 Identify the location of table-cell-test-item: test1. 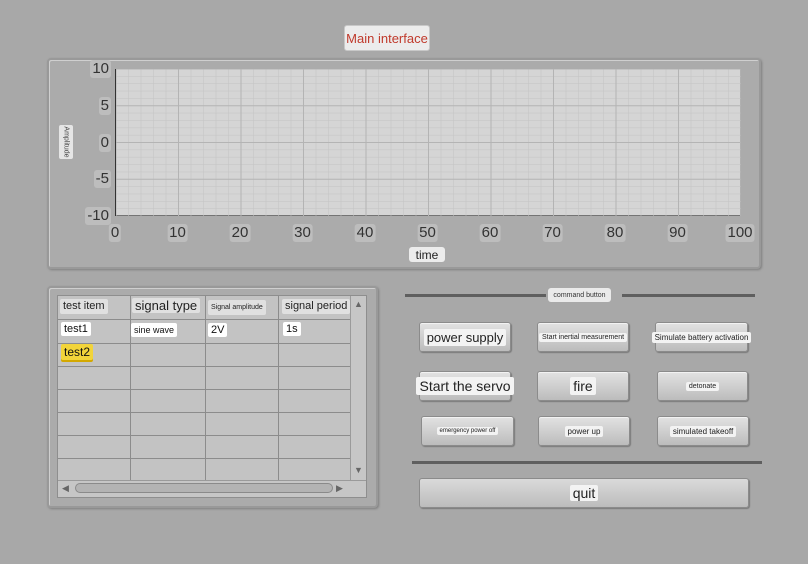
(76, 329).